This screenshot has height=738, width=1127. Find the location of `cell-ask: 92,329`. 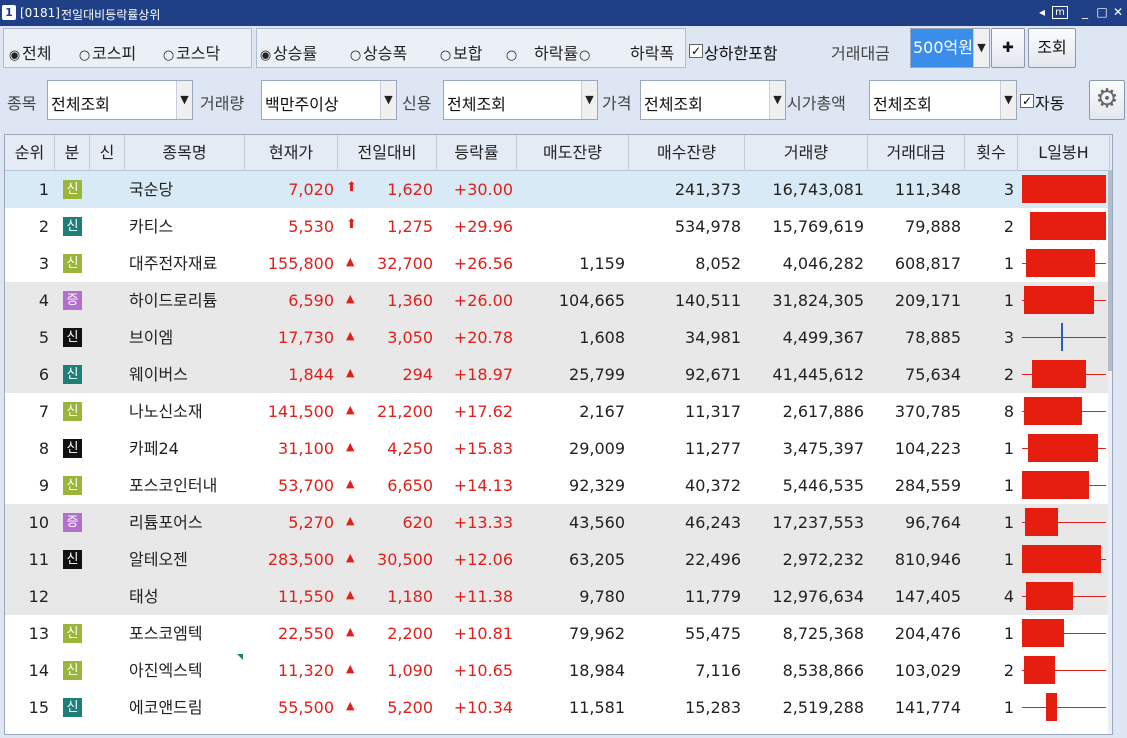

cell-ask: 92,329 is located at coordinates (597, 485).